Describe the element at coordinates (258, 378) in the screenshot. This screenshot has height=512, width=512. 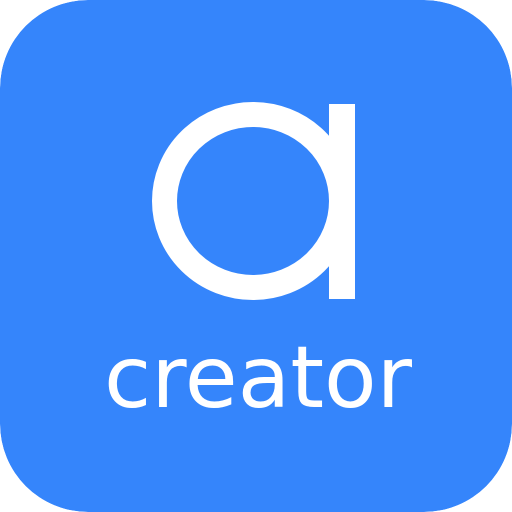
I see `app-icon-label: creator` at that location.